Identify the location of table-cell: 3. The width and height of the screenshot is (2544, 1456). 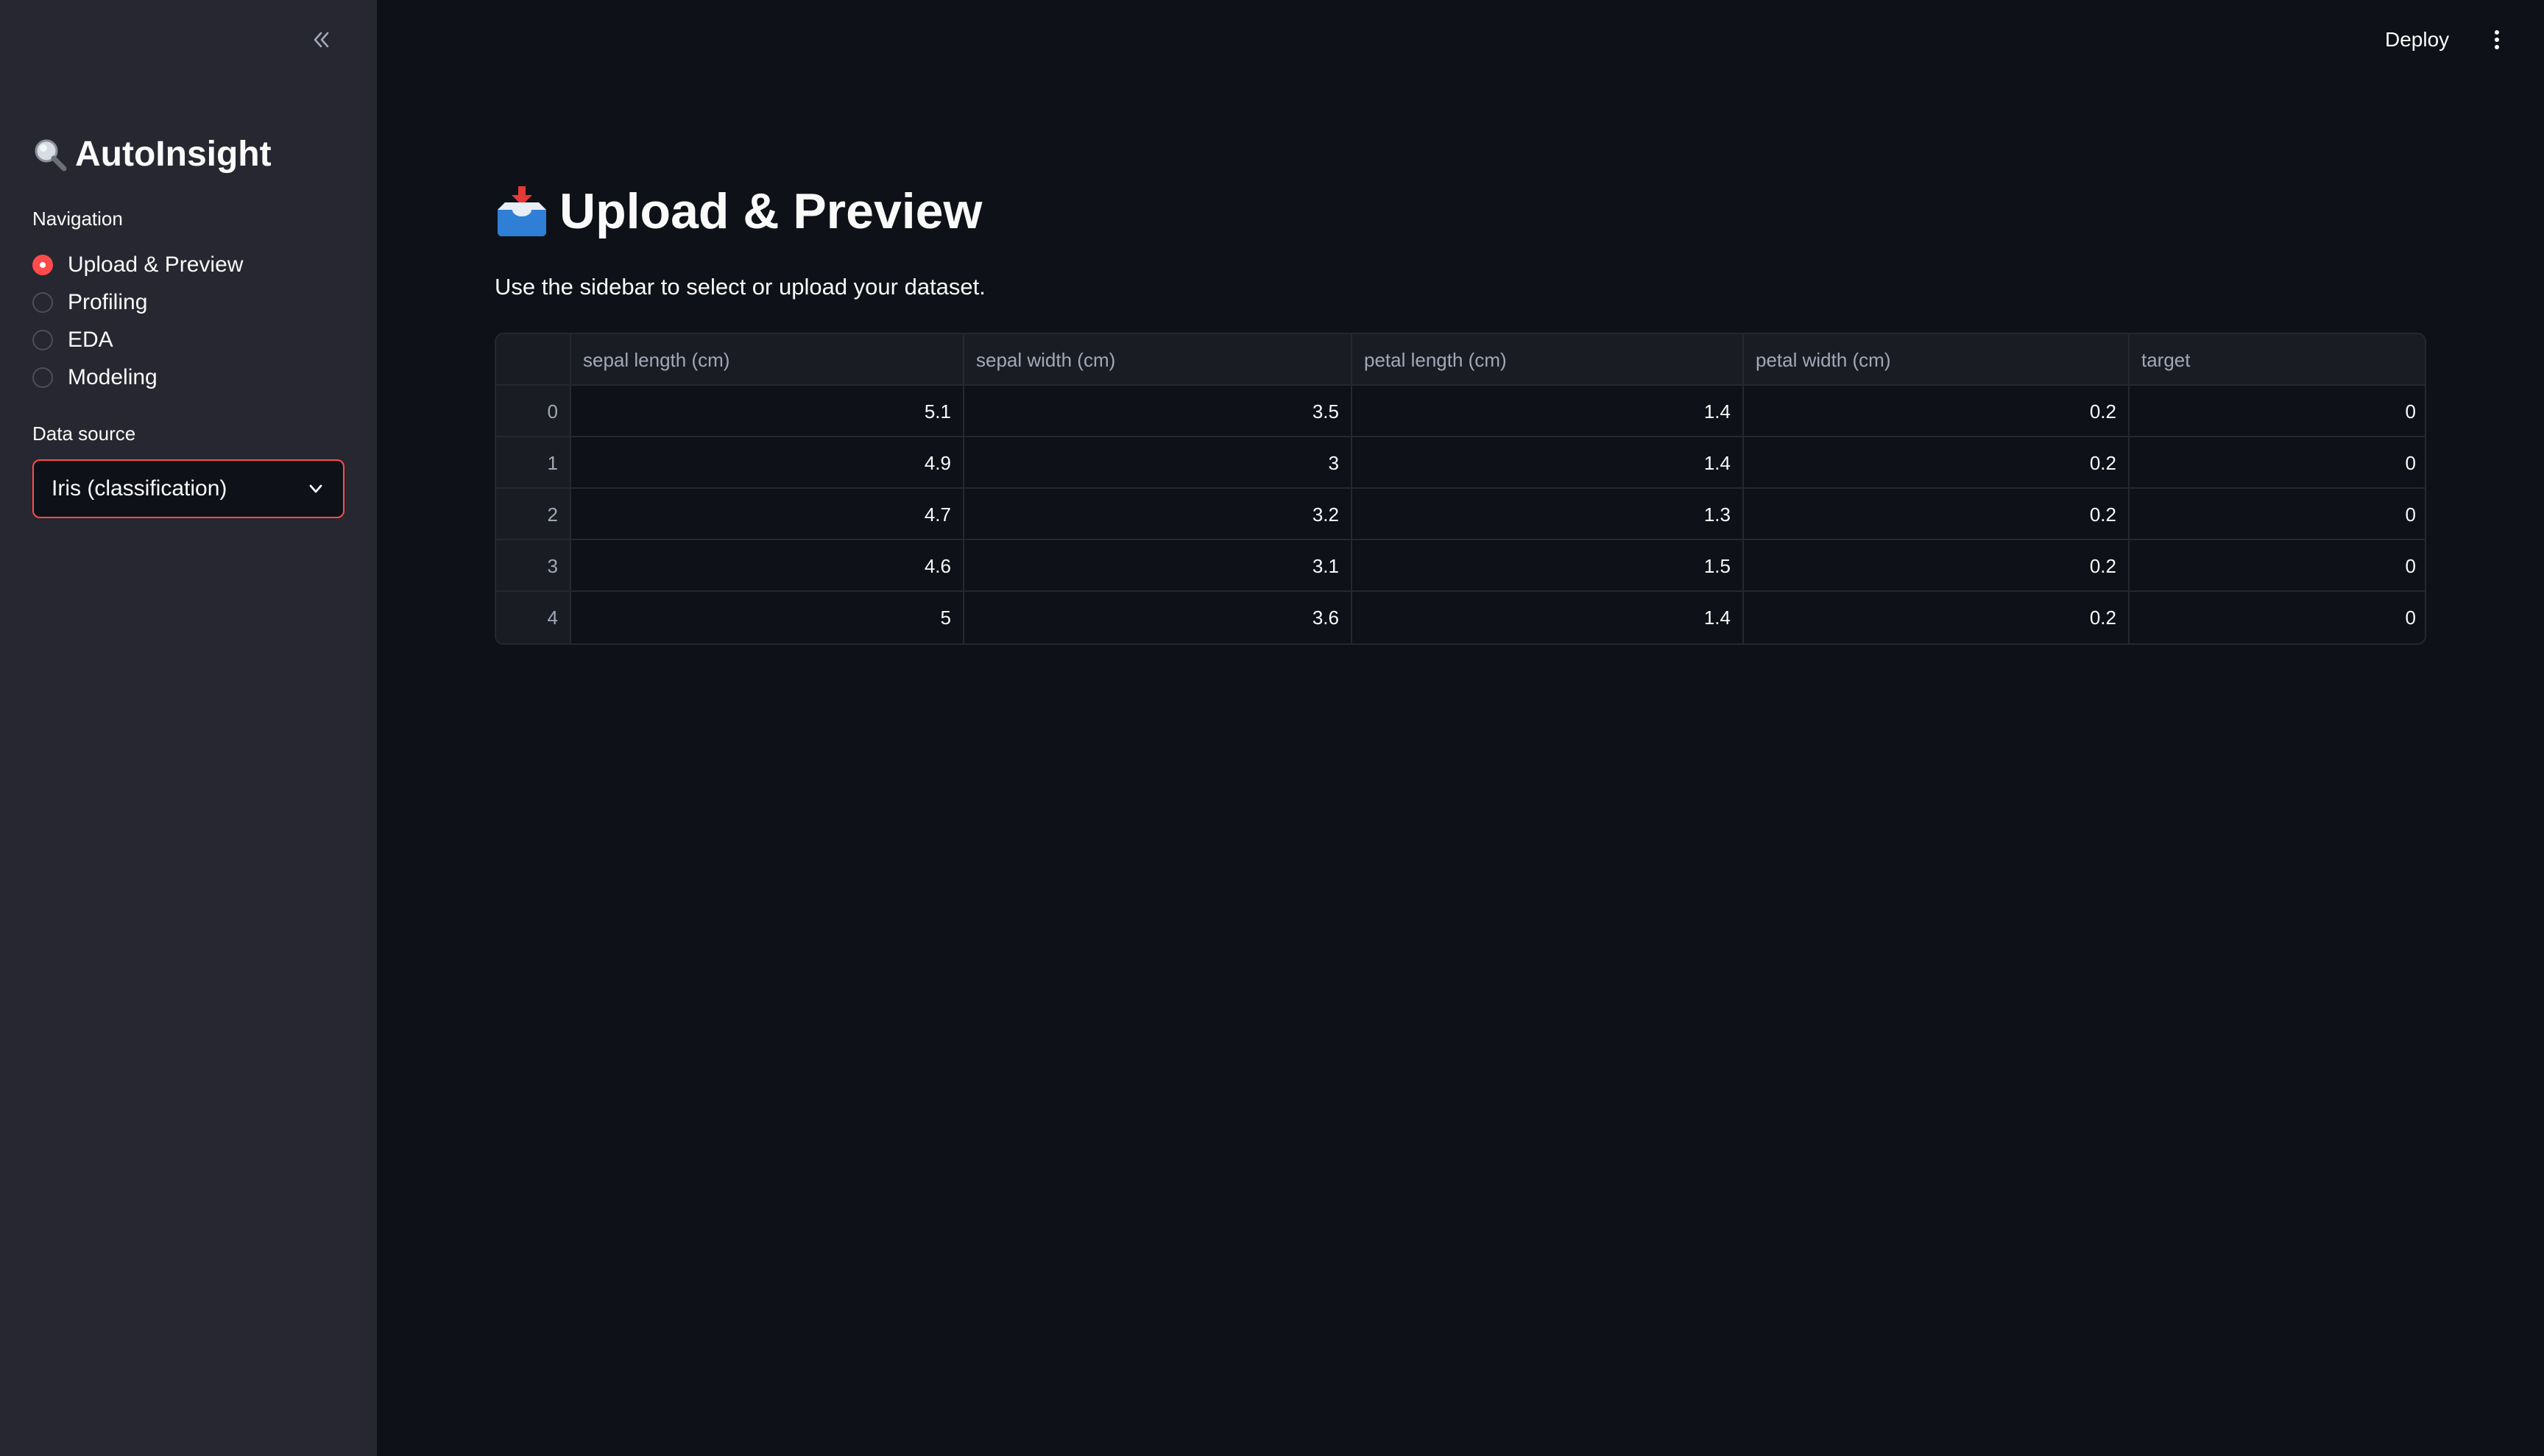
(1158, 463).